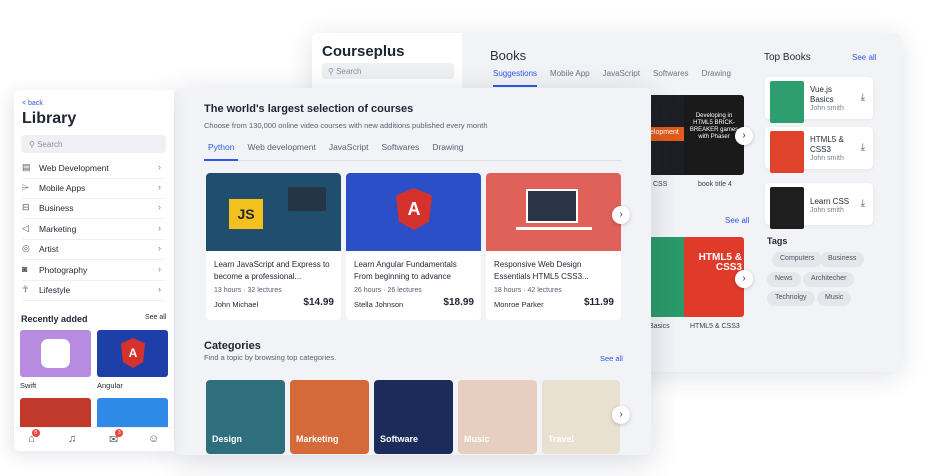  What do you see at coordinates (834, 298) in the screenshot?
I see `tag-chip: Music` at bounding box center [834, 298].